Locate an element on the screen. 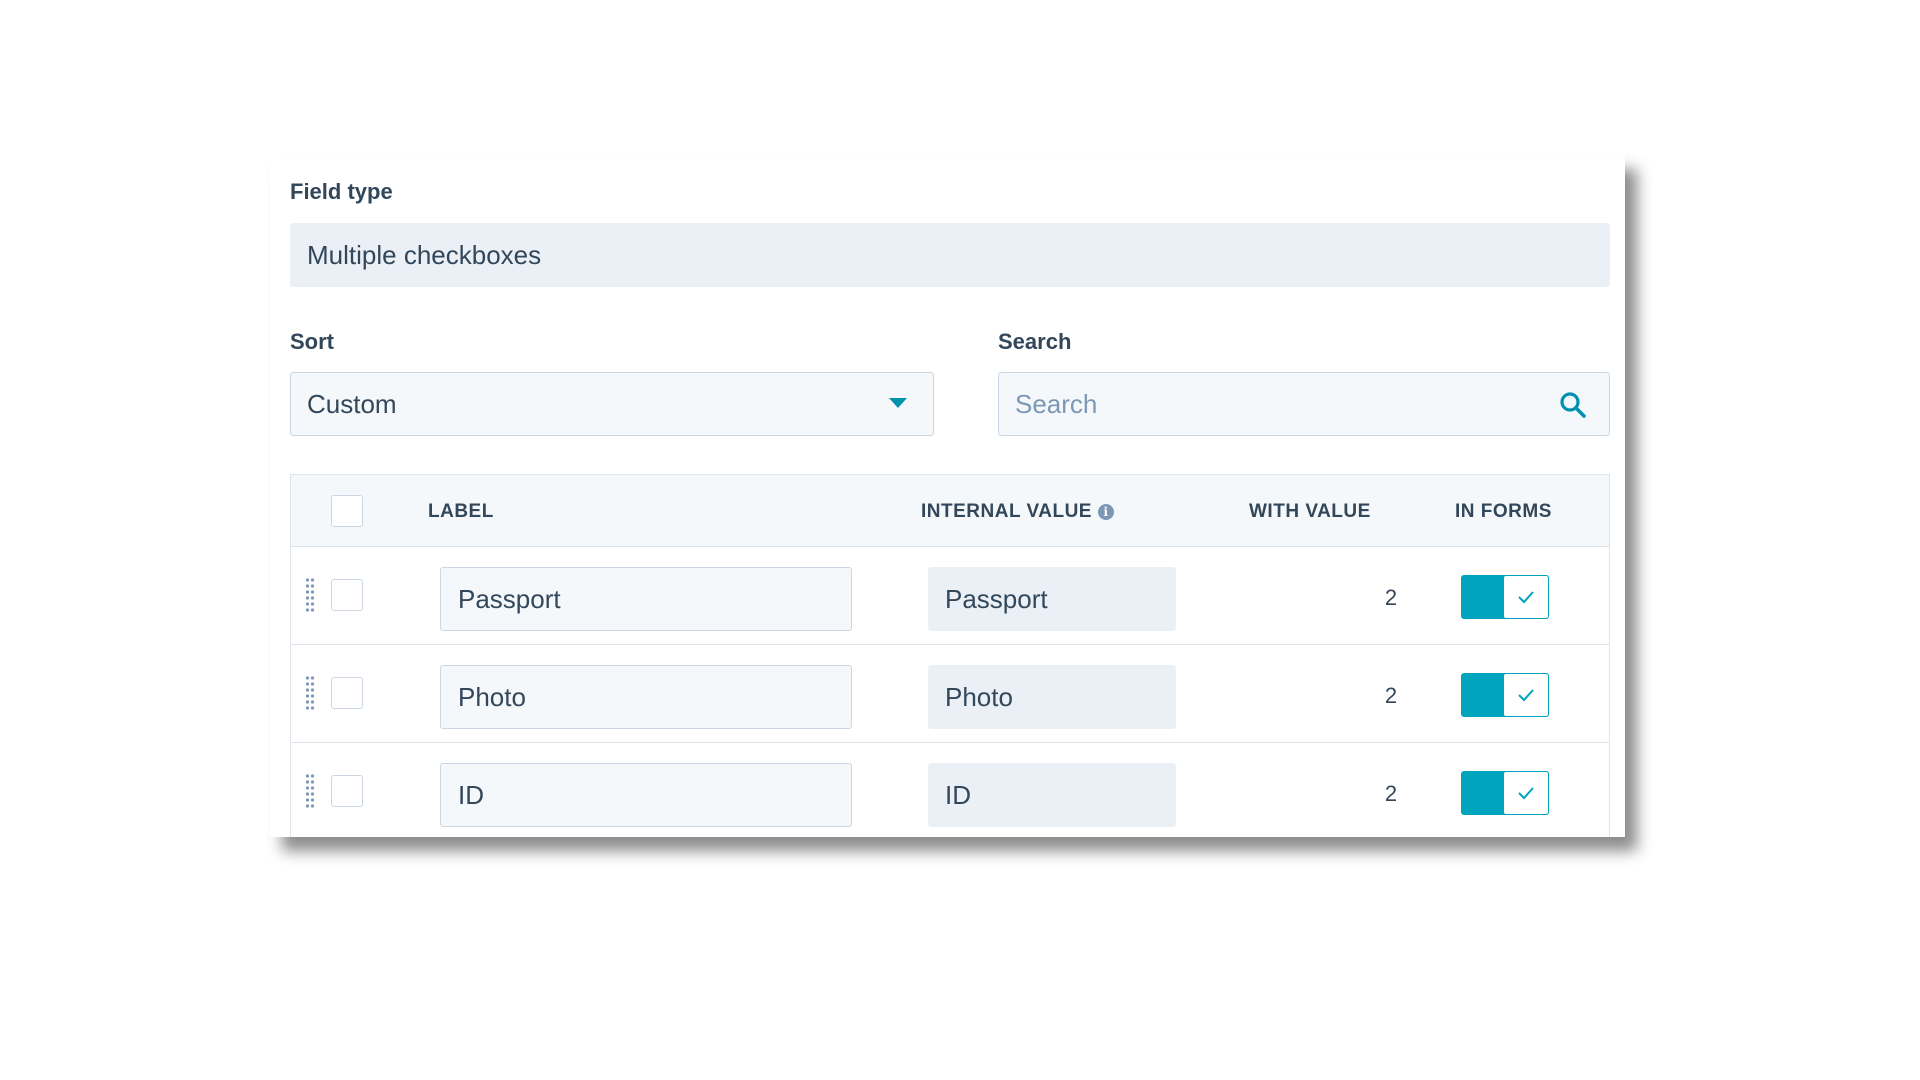 Image resolution: width=1920 pixels, height=1080 pixels. option-internal-value-field: Passport is located at coordinates (1052, 599).